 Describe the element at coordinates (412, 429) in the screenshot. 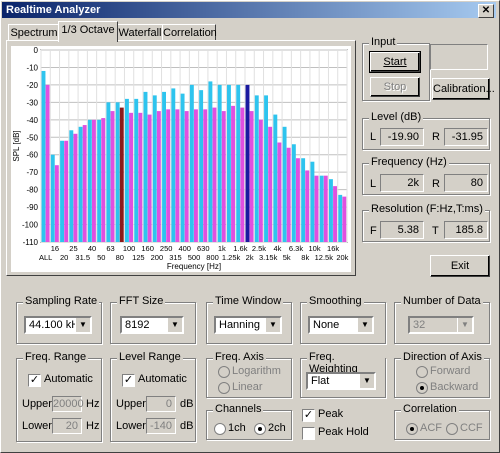

I see `correlation-acf-radio` at that location.